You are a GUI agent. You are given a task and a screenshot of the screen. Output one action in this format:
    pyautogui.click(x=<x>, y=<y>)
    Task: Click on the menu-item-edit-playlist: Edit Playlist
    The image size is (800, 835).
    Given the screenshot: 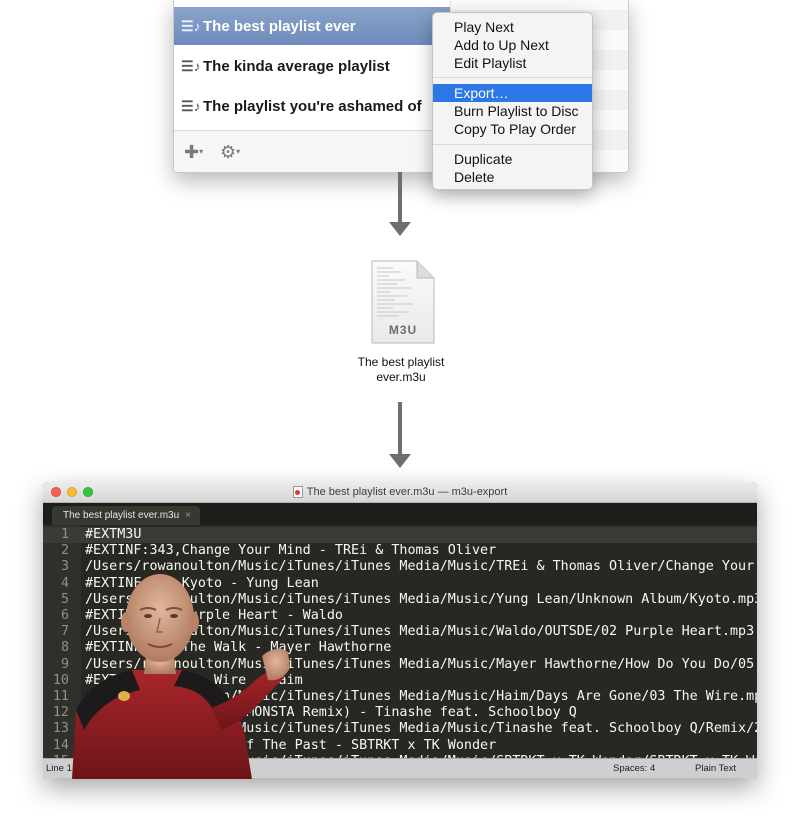 What is the action you would take?
    pyautogui.click(x=512, y=63)
    